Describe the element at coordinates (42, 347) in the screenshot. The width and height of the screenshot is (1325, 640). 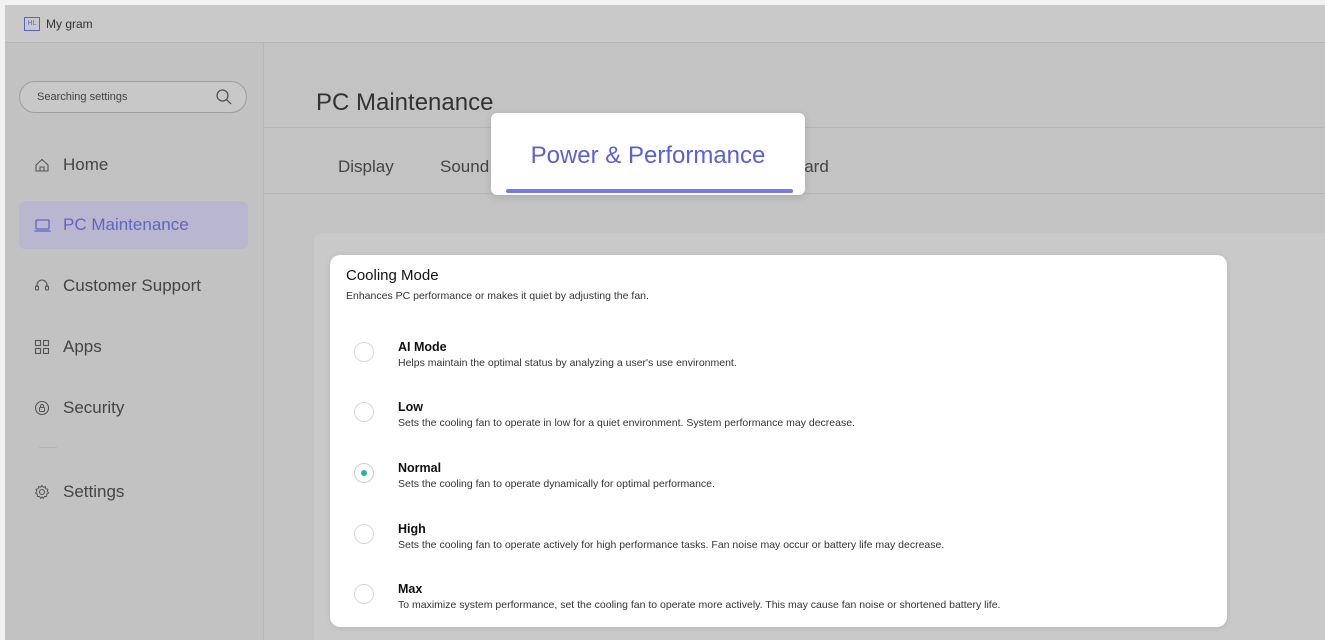
I see `apps-grid-icon` at that location.